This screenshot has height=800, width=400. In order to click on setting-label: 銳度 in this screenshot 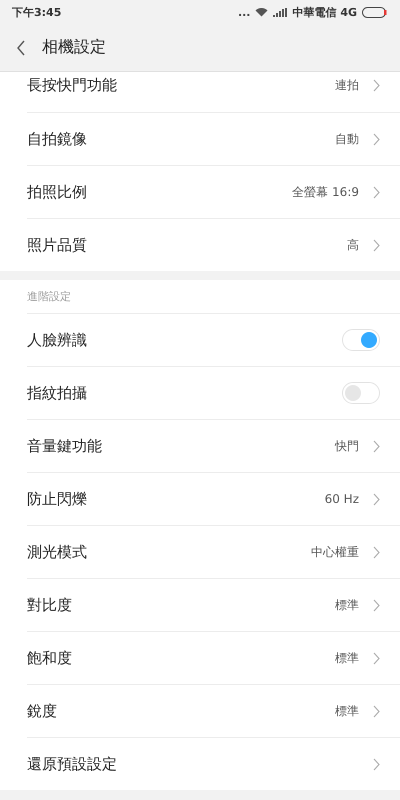, I will do `click(42, 711)`.